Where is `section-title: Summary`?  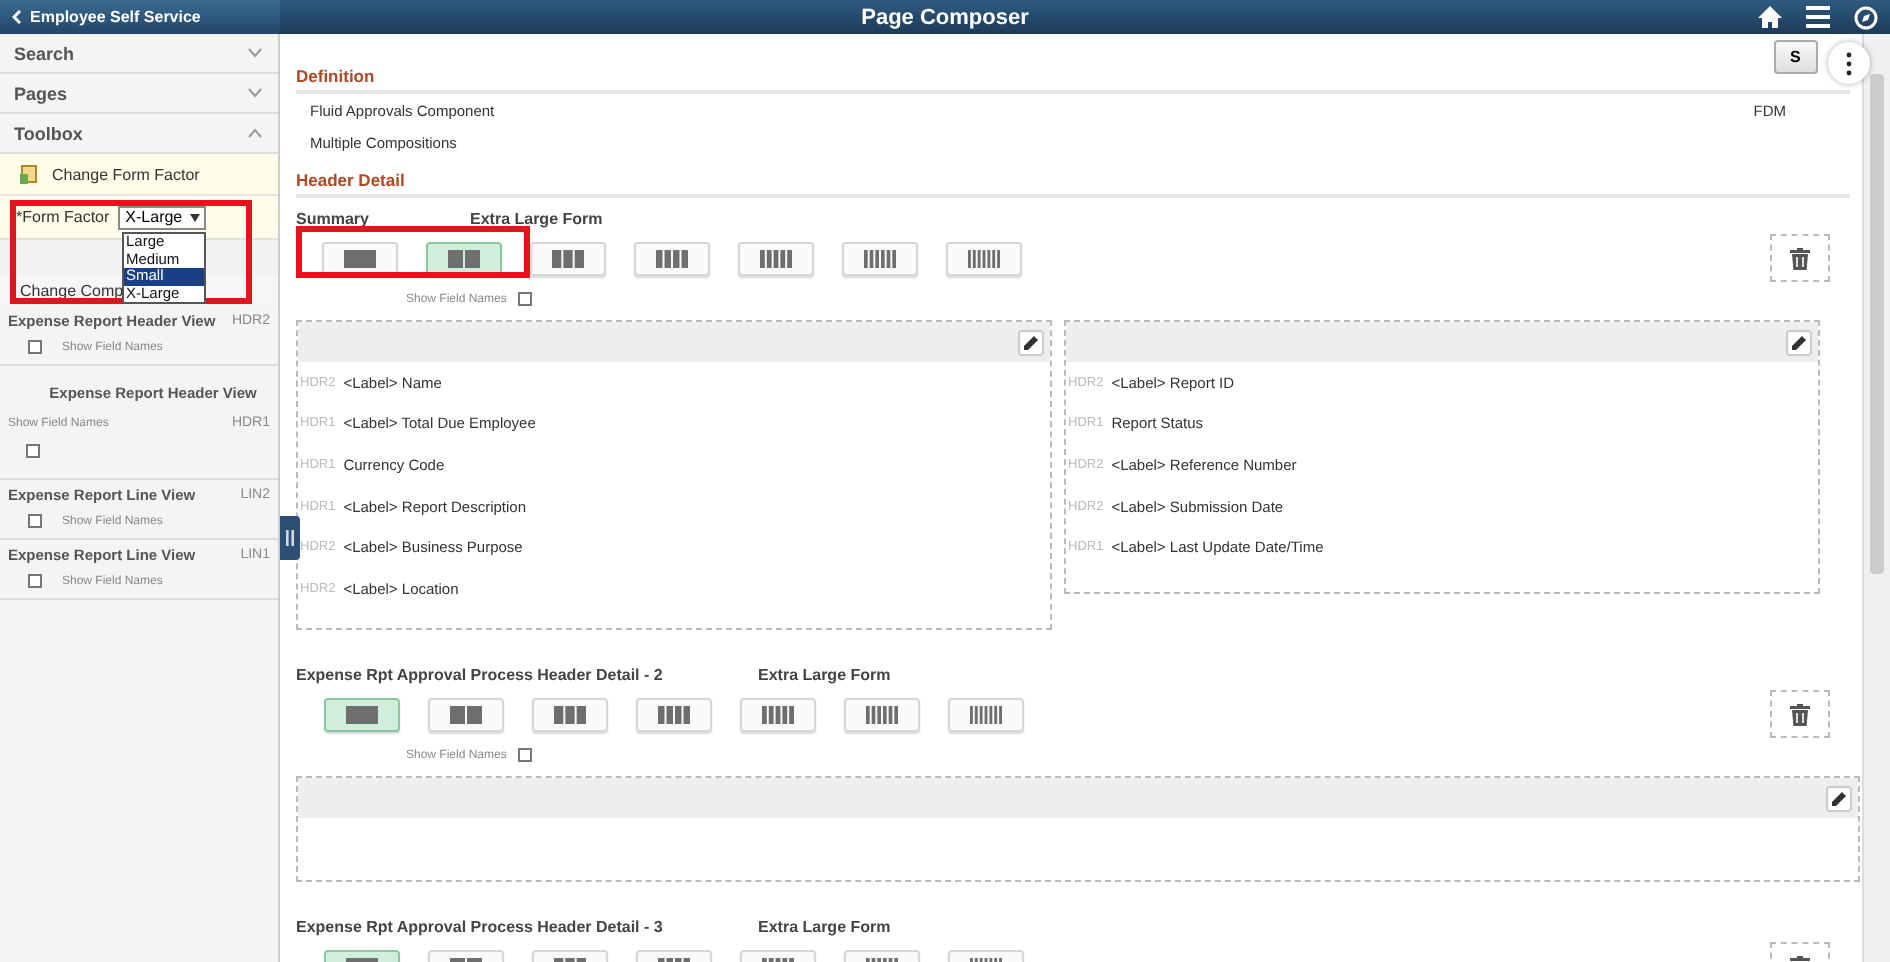
section-title: Summary is located at coordinates (333, 219).